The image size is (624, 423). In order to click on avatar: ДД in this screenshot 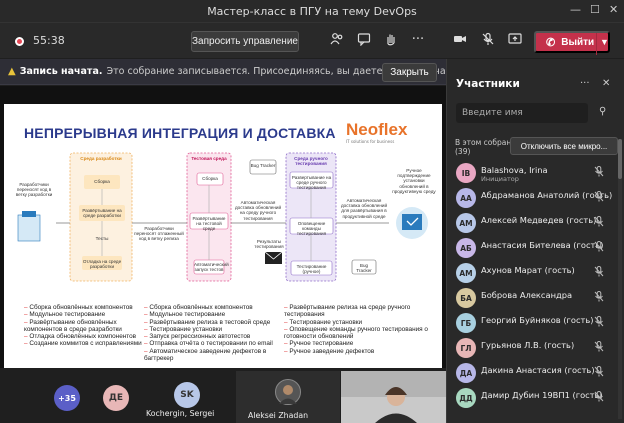, I will do `click(466, 398)`.